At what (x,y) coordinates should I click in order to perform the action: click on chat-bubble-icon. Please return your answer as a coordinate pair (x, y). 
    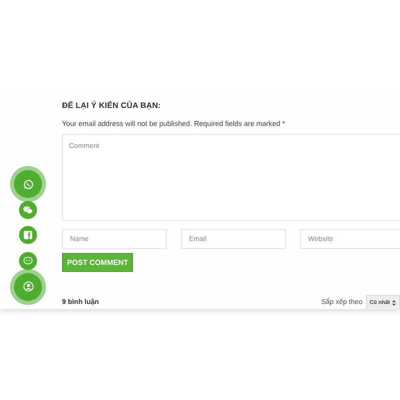
    Looking at the image, I should click on (28, 184).